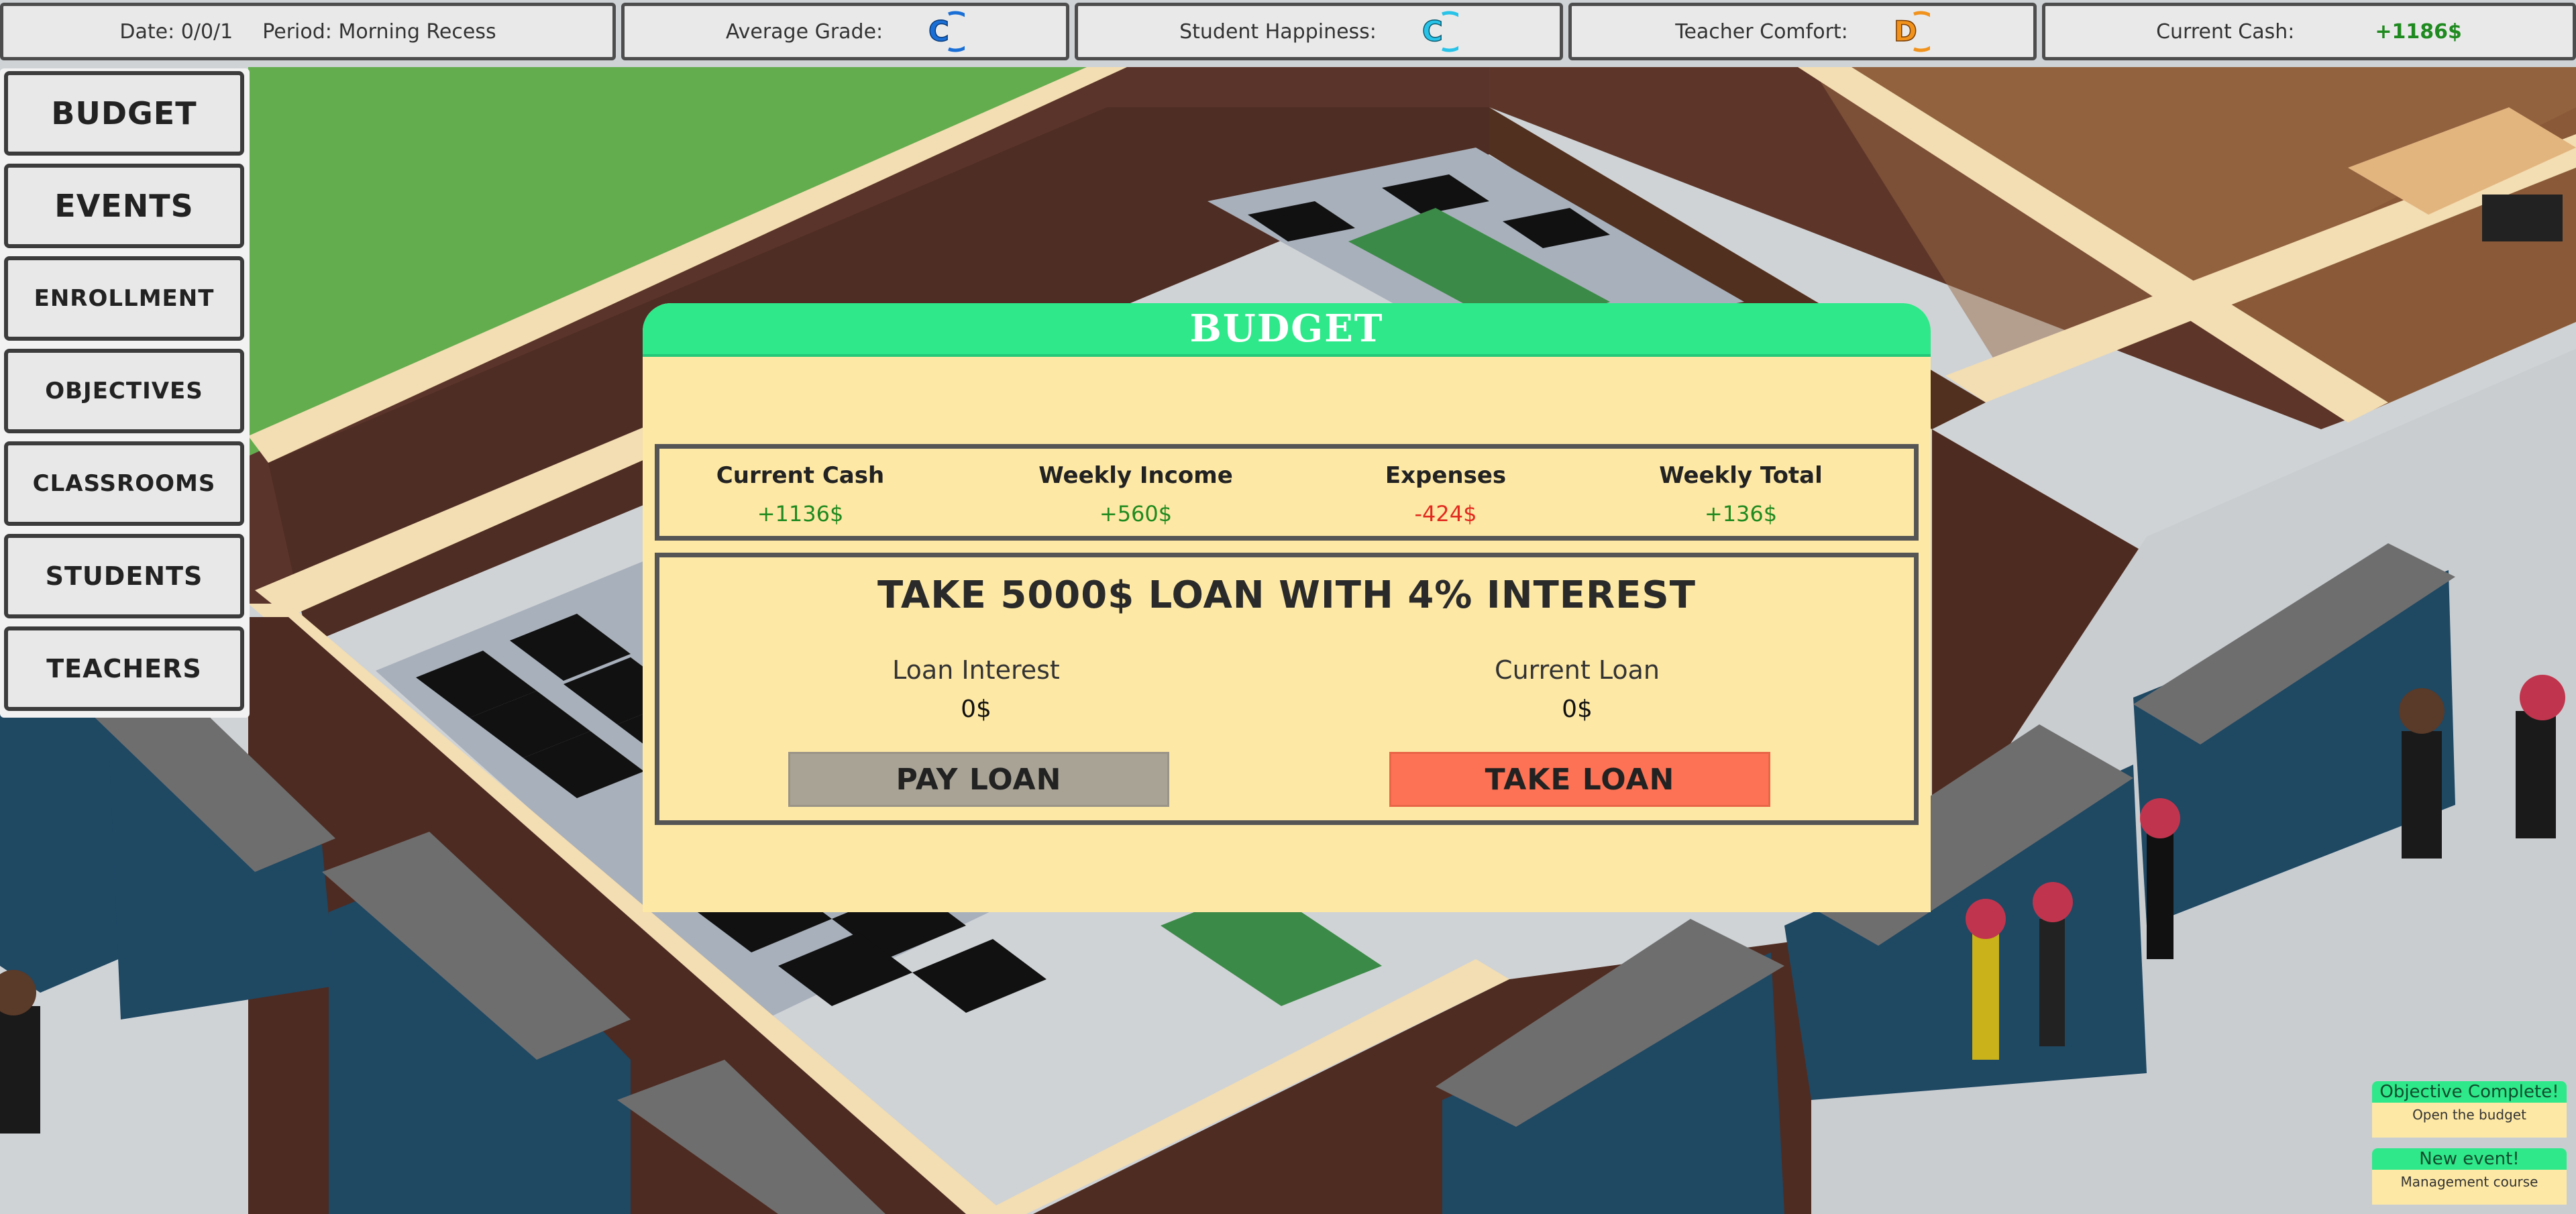  Describe the element at coordinates (1287, 330) in the screenshot. I see `budget-dialog-title: BUDGET` at that location.